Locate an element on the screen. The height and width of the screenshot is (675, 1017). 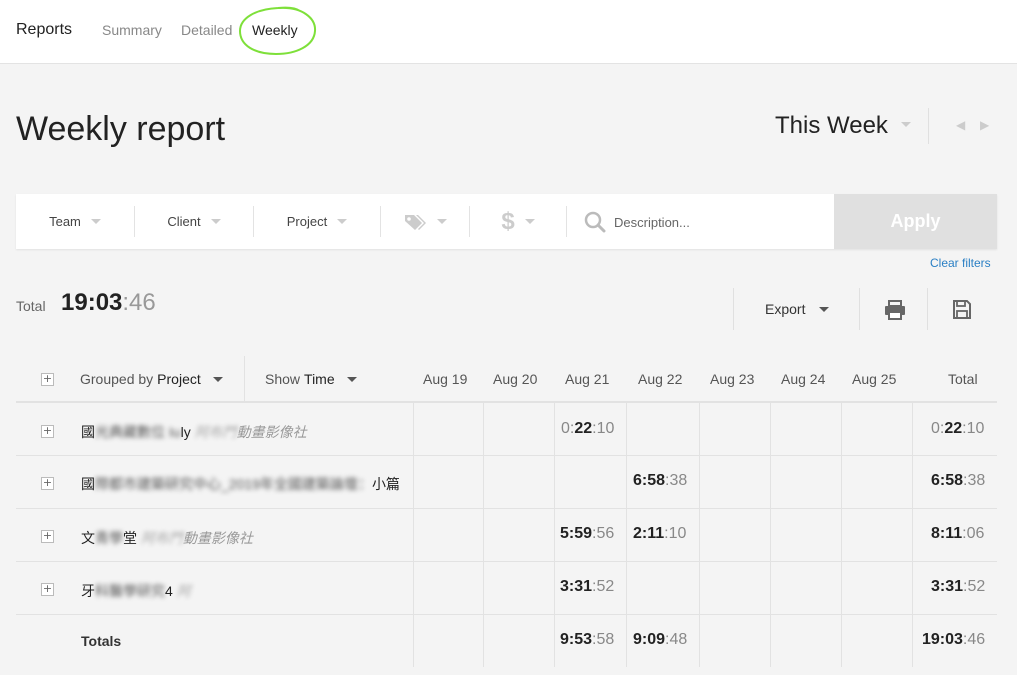
export-button: Export is located at coordinates (785, 309).